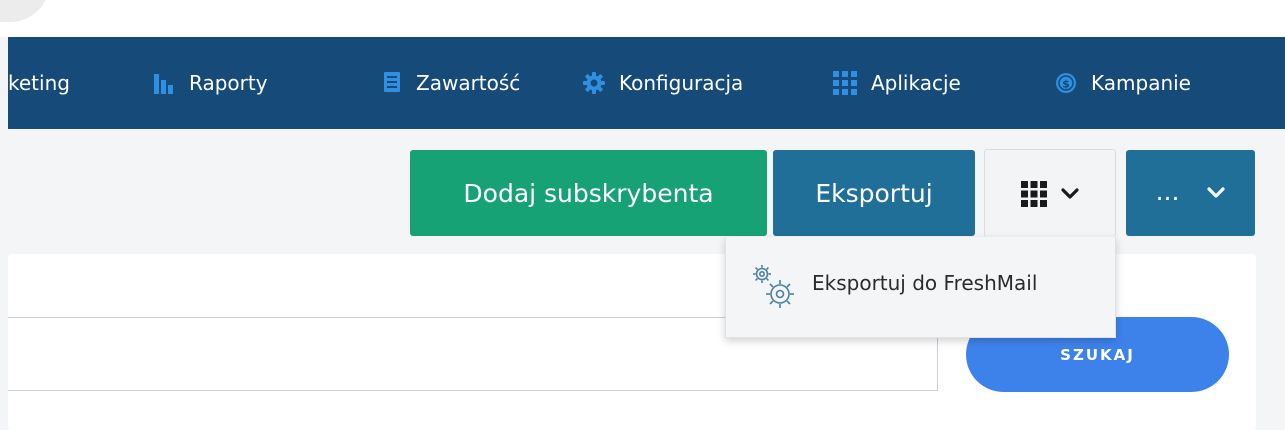 Image resolution: width=1285 pixels, height=430 pixels. I want to click on search-button-label: SZUKAJ, so click(1097, 354).